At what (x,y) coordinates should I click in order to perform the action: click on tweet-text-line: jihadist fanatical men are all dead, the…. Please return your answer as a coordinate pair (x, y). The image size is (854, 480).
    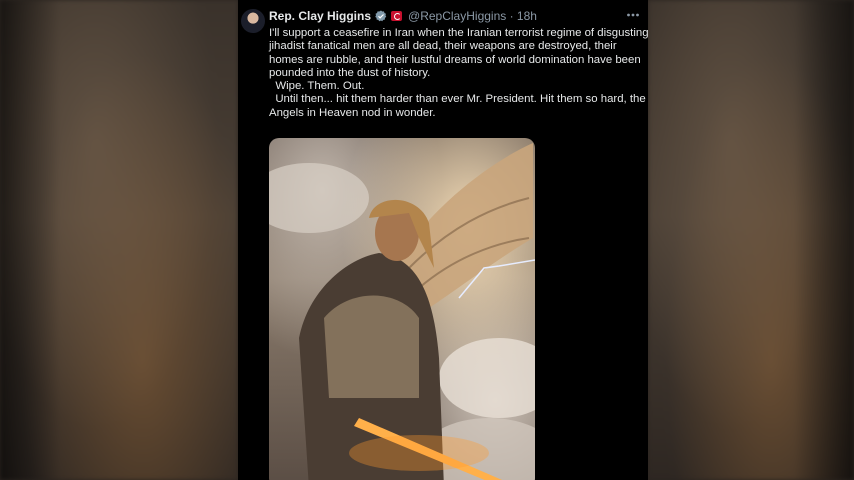
    Looking at the image, I should click on (443, 46).